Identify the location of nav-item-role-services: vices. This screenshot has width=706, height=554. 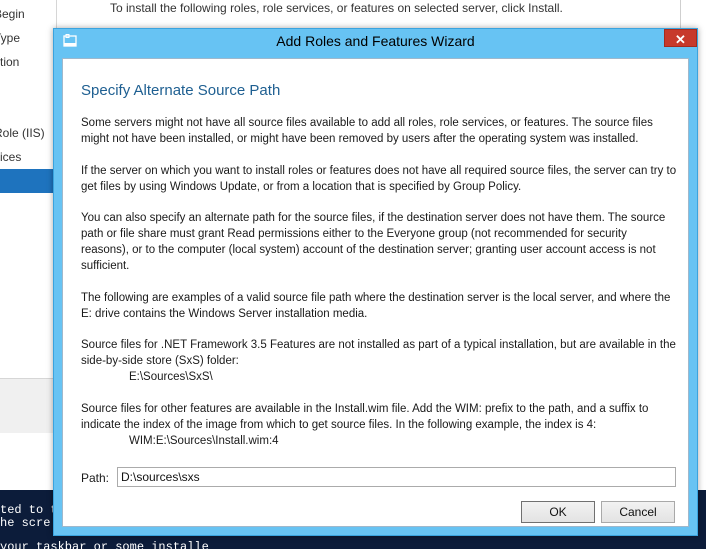
(28, 157).